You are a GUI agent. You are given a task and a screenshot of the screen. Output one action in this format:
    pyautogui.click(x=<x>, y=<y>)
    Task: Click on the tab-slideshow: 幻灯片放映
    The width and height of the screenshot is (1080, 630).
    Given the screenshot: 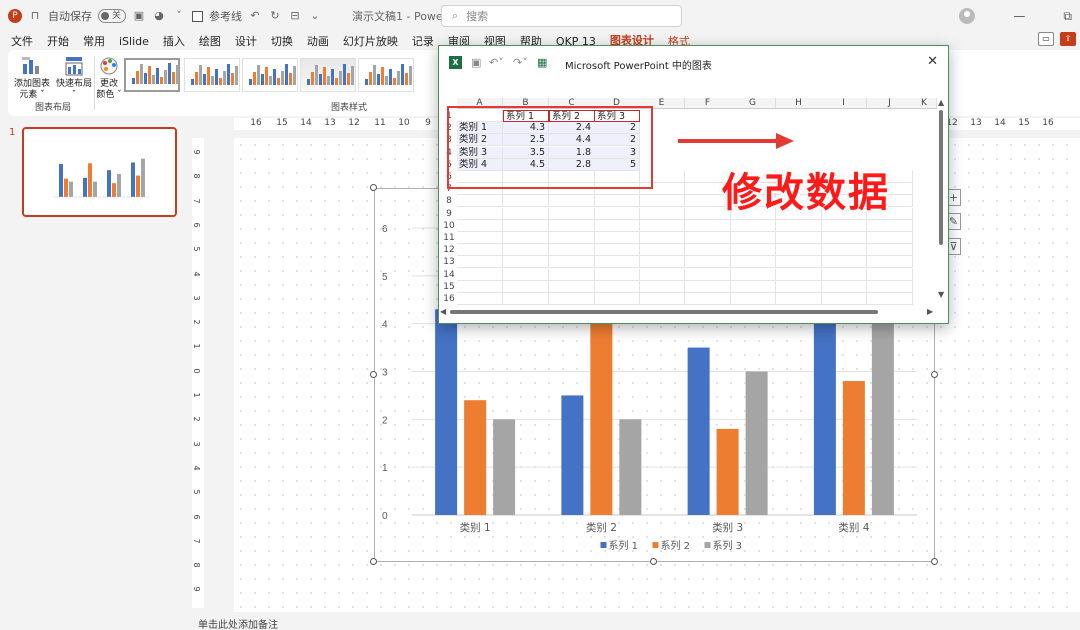 What is the action you would take?
    pyautogui.click(x=370, y=41)
    